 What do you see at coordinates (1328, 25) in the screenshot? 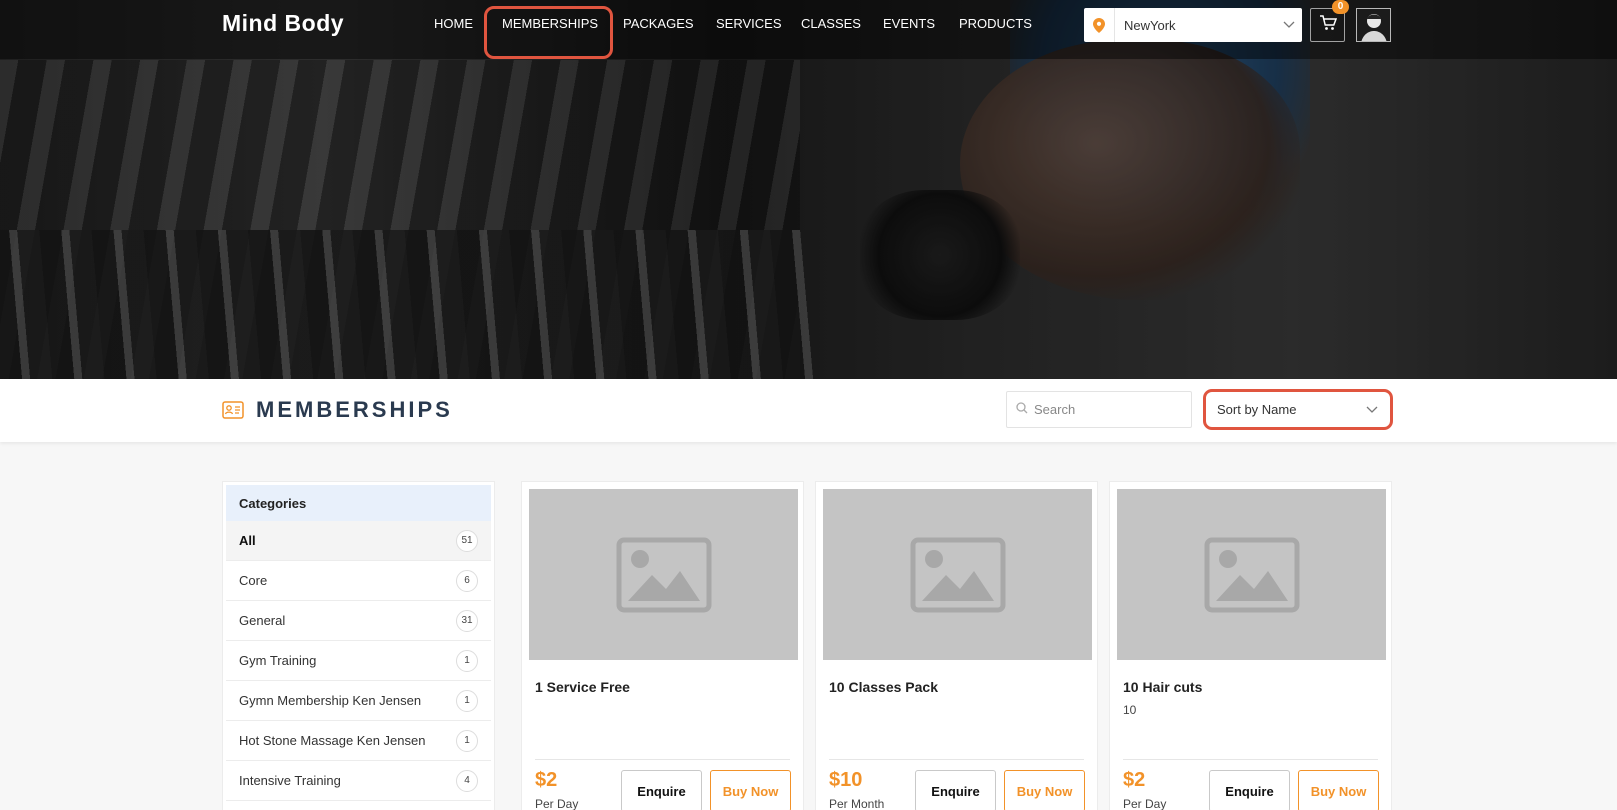
I see `cart-icon` at bounding box center [1328, 25].